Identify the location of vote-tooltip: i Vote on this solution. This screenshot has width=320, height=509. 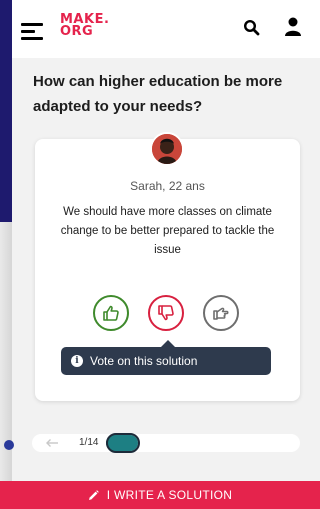
(166, 361).